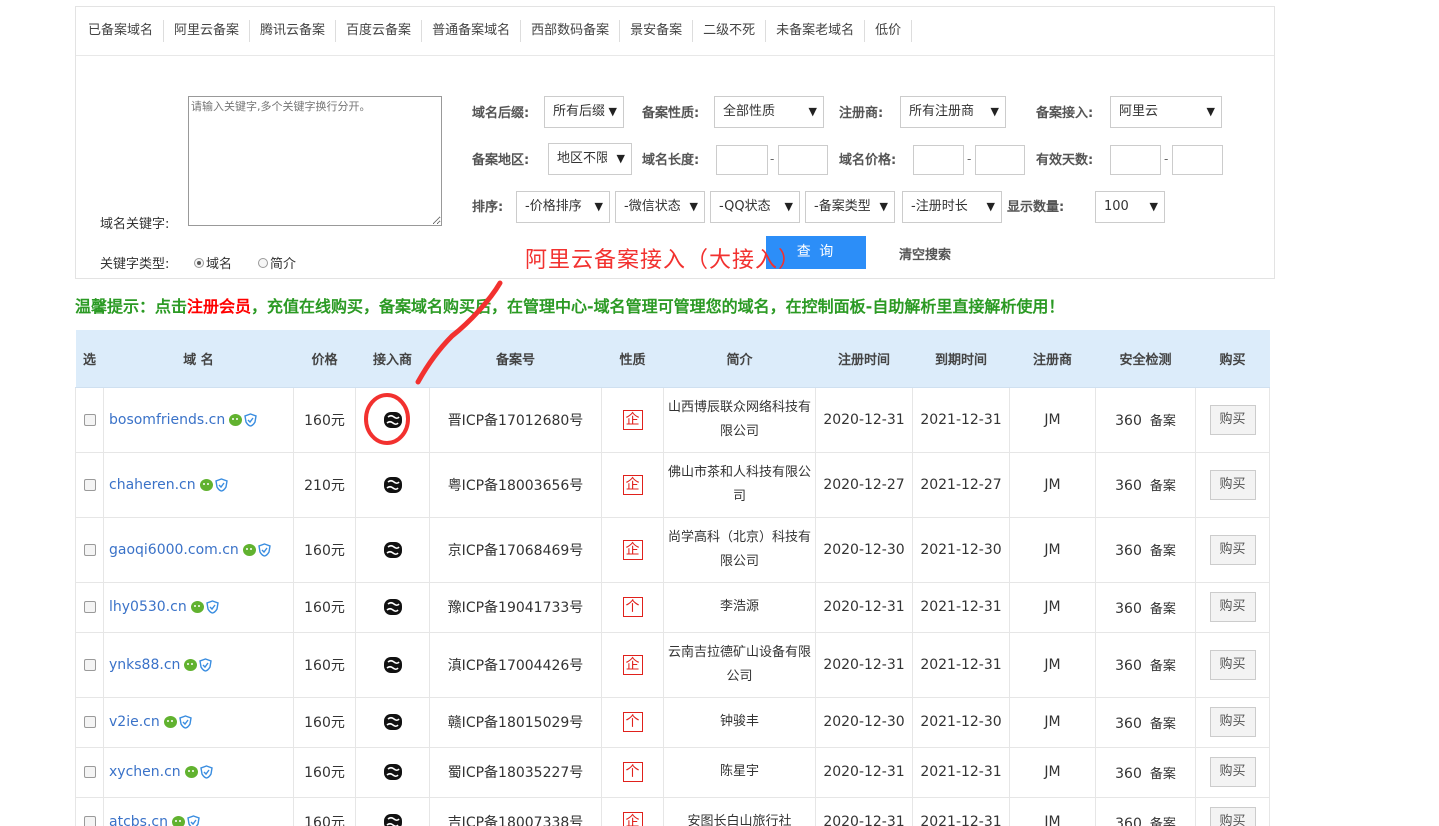 The width and height of the screenshot is (1439, 826). Describe the element at coordinates (144, 665) in the screenshot. I see `domain-link: ynks88.cn` at that location.